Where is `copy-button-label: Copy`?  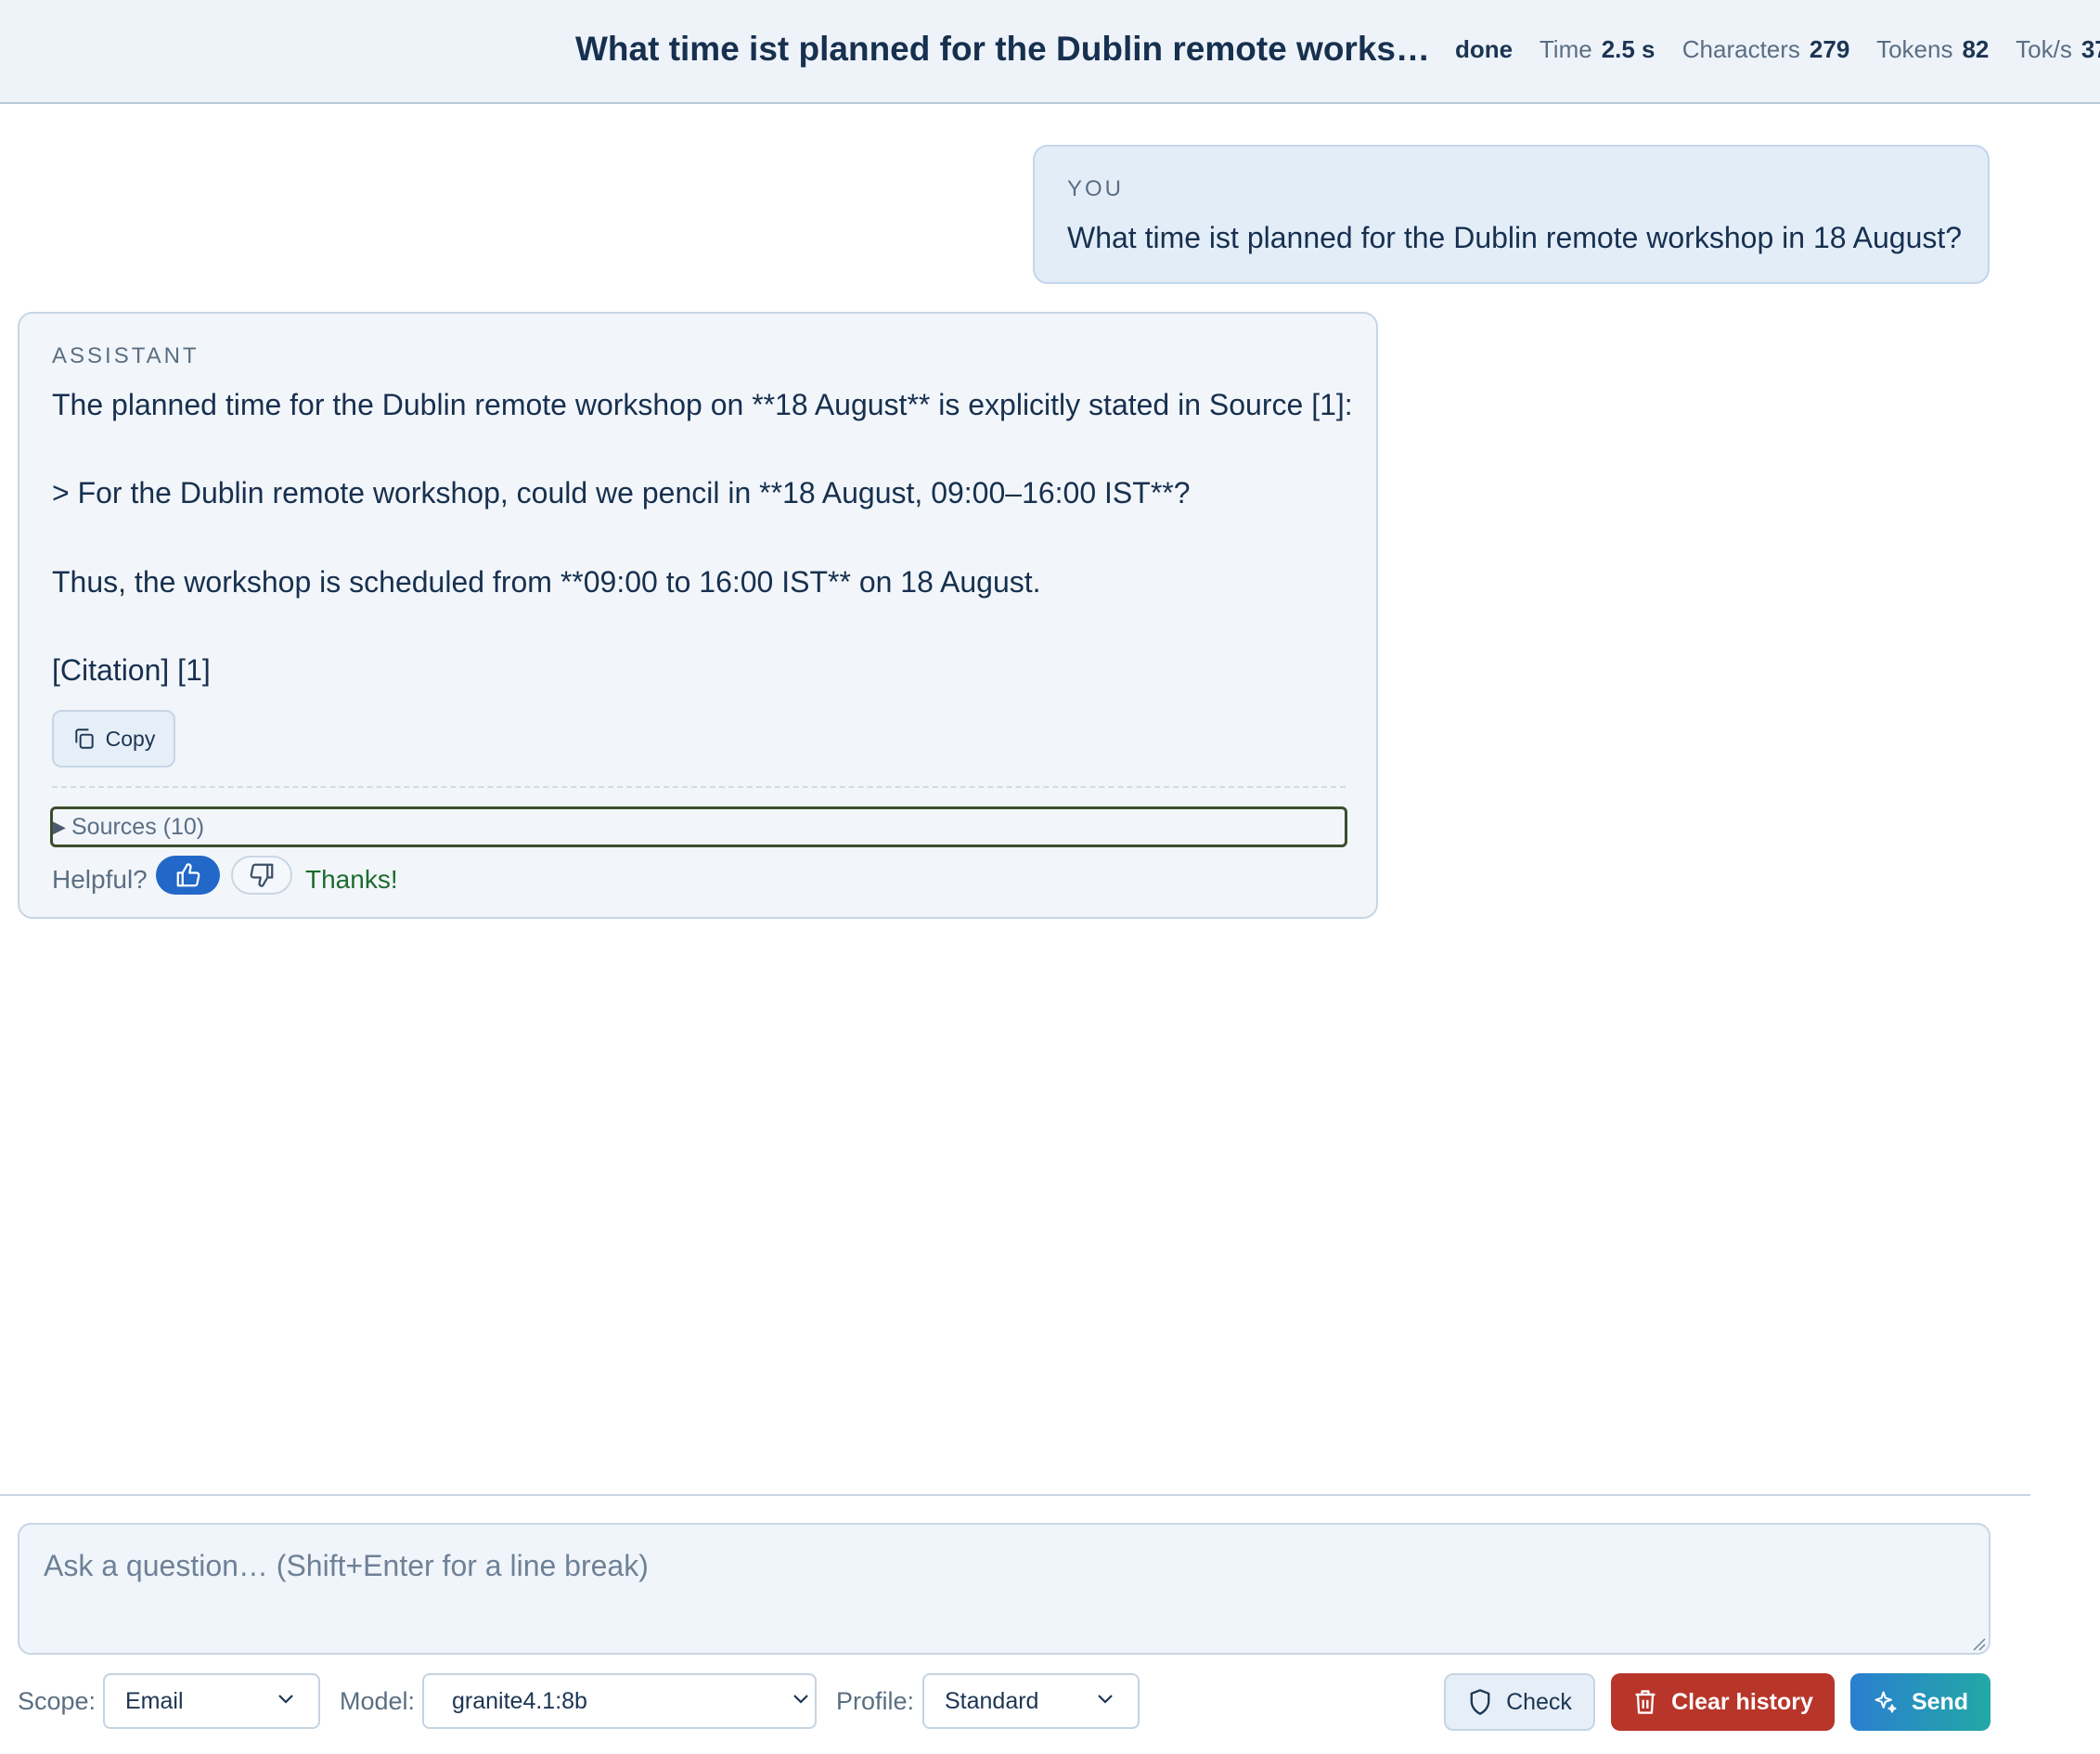
copy-button-label: Copy is located at coordinates (130, 738).